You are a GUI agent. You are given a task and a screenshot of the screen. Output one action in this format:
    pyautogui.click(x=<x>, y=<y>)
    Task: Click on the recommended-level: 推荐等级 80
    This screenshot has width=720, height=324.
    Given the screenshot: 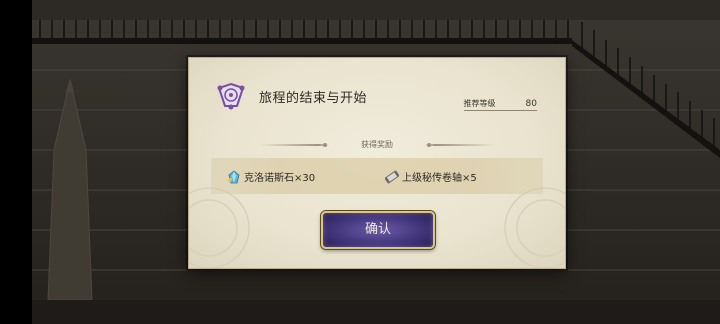 What is the action you would take?
    pyautogui.click(x=500, y=104)
    